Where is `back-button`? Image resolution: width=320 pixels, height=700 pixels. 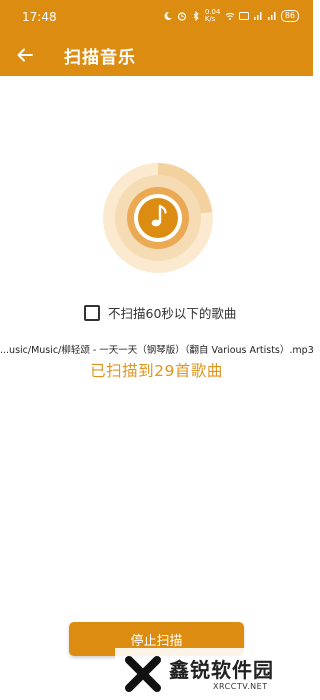 back-button is located at coordinates (25, 55).